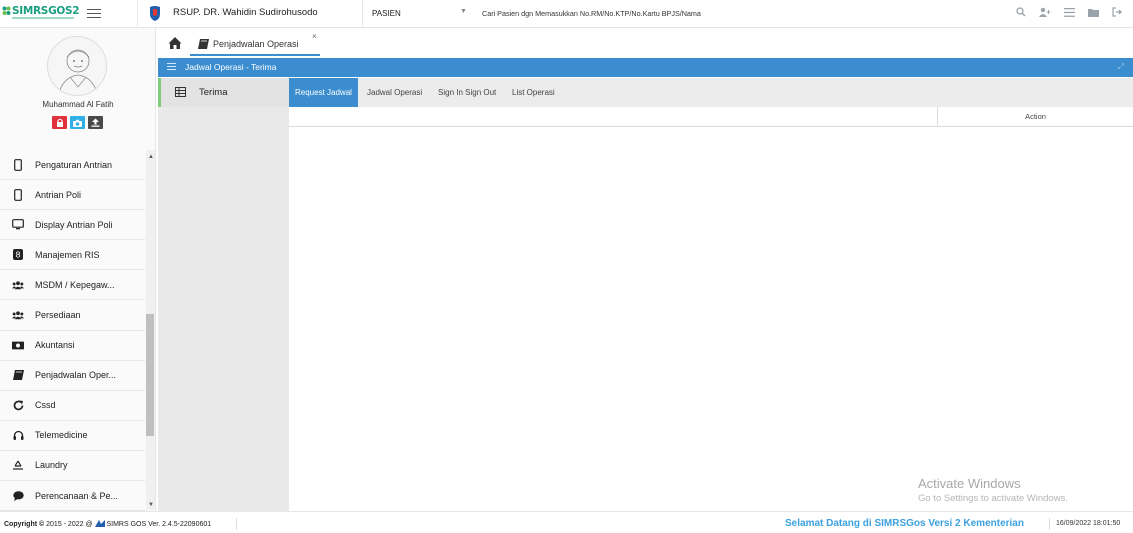  I want to click on user-name: Muhammad Al Fatih, so click(78, 104).